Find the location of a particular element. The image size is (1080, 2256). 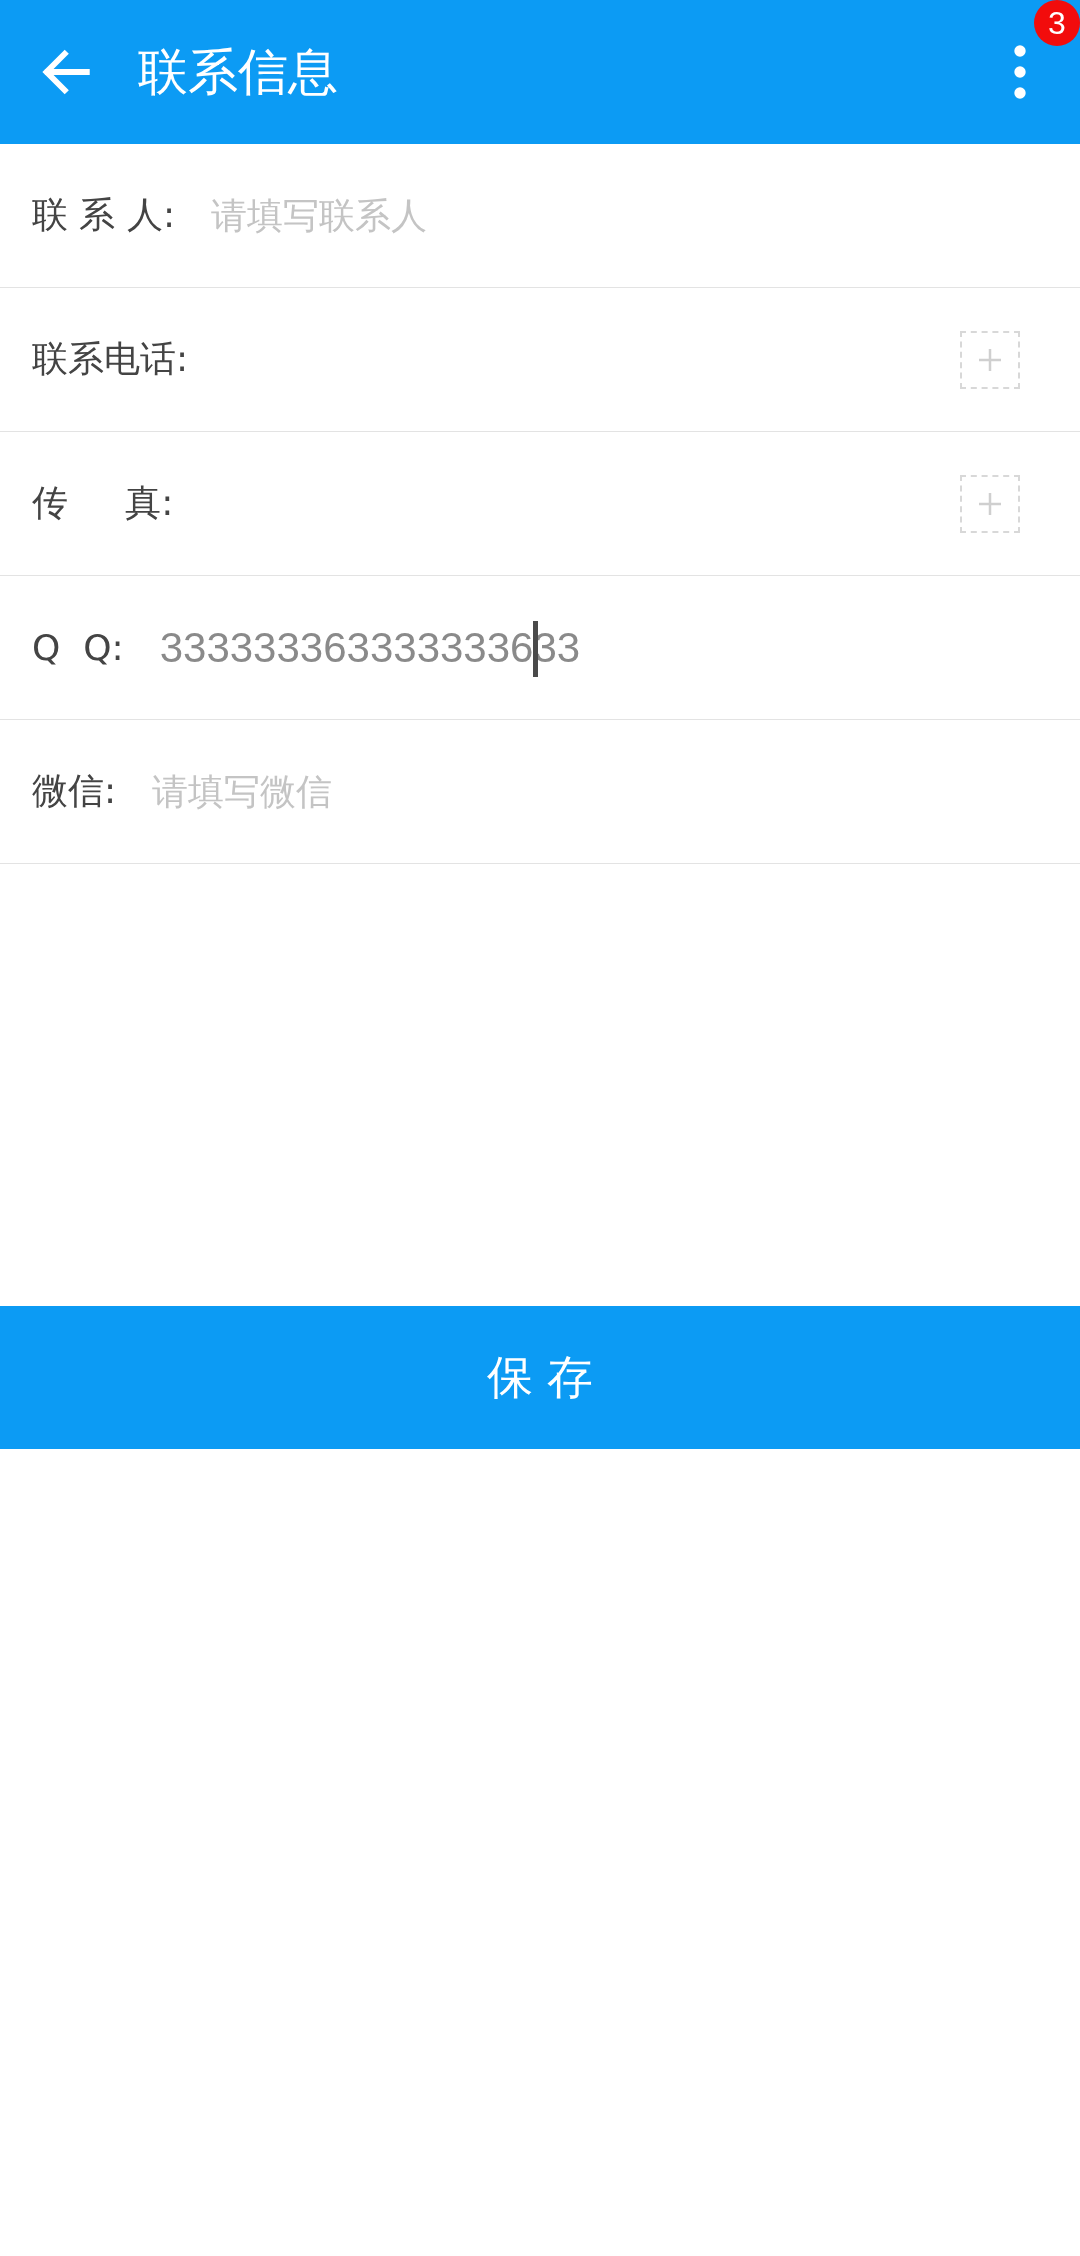

more-menu-icon is located at coordinates (1020, 72).